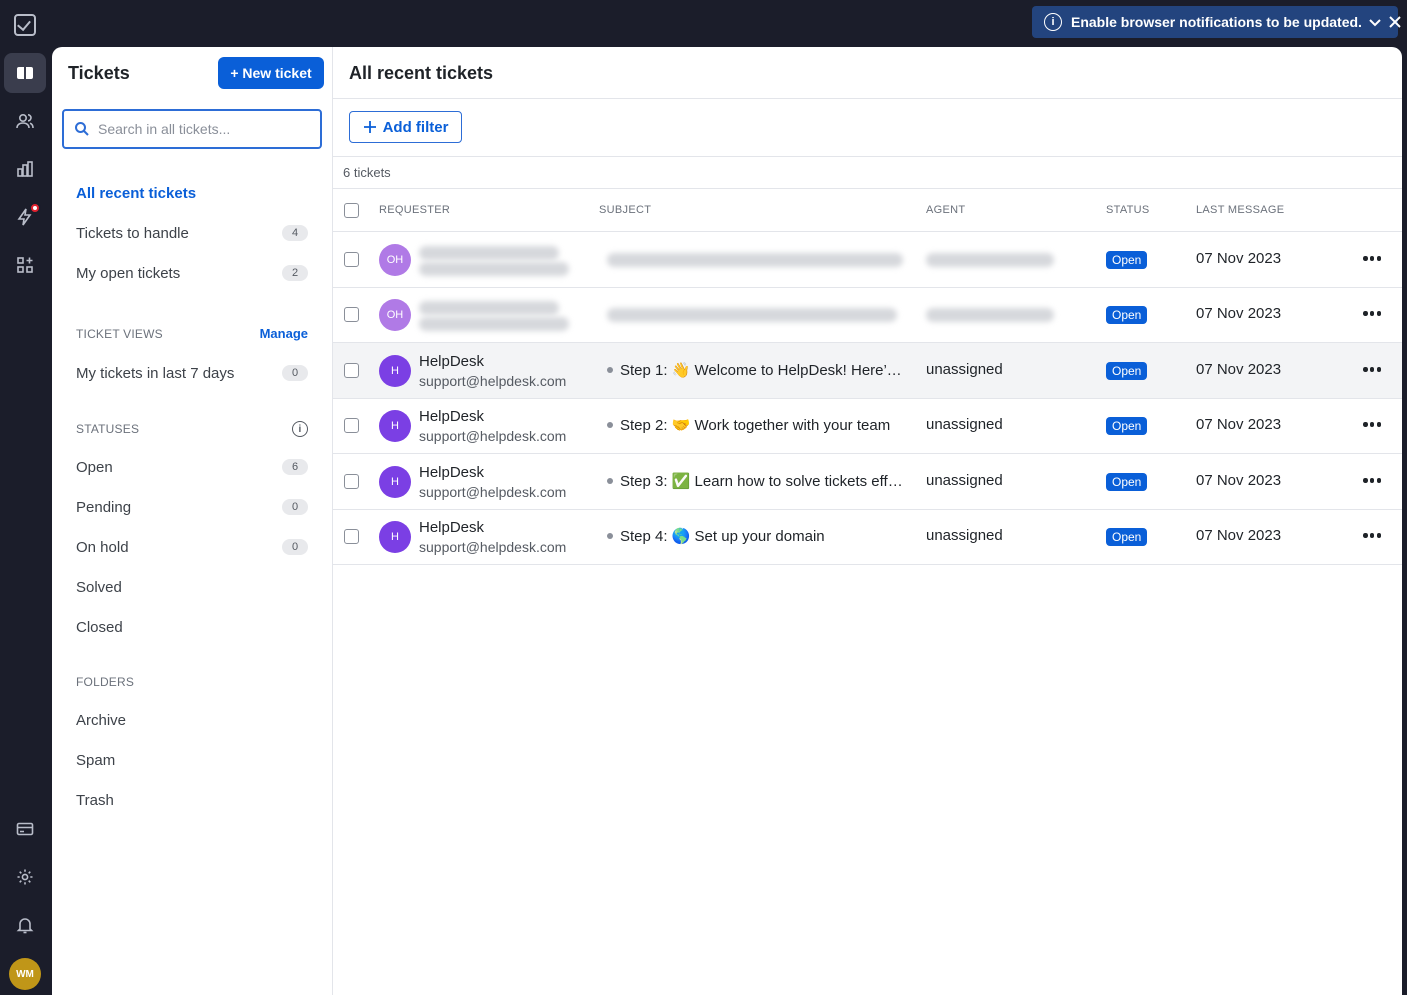 The image size is (1407, 995). What do you see at coordinates (284, 333) in the screenshot?
I see `manage-link: Manage` at bounding box center [284, 333].